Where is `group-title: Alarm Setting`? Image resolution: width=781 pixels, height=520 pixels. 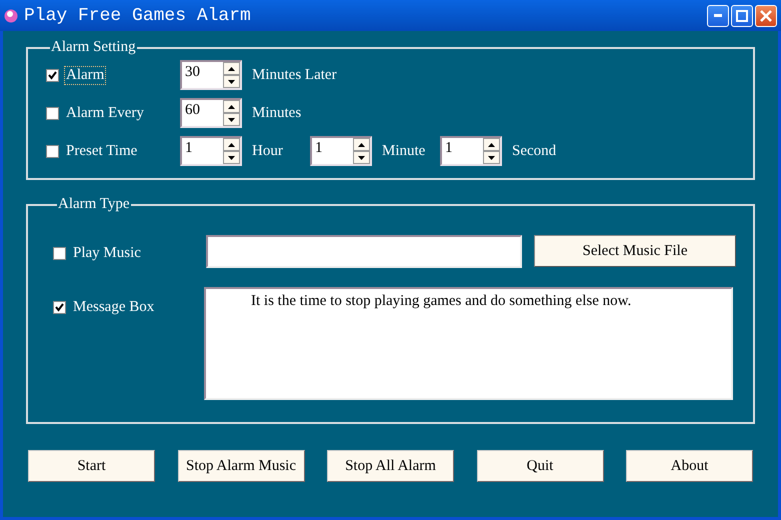
group-title: Alarm Setting is located at coordinates (93, 47).